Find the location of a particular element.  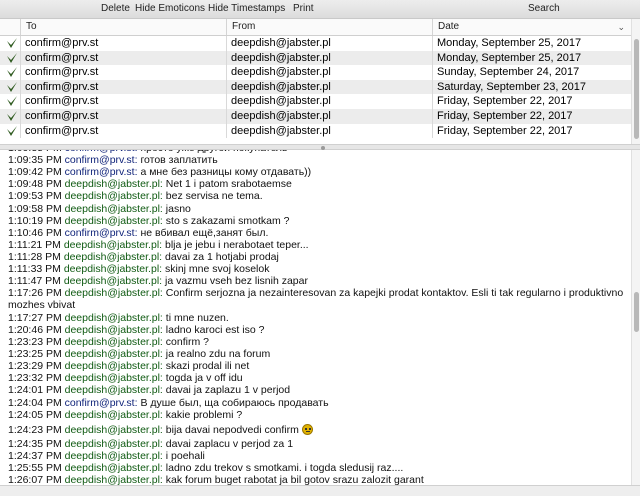

column-header-date: Date ⌄ is located at coordinates (531, 27).